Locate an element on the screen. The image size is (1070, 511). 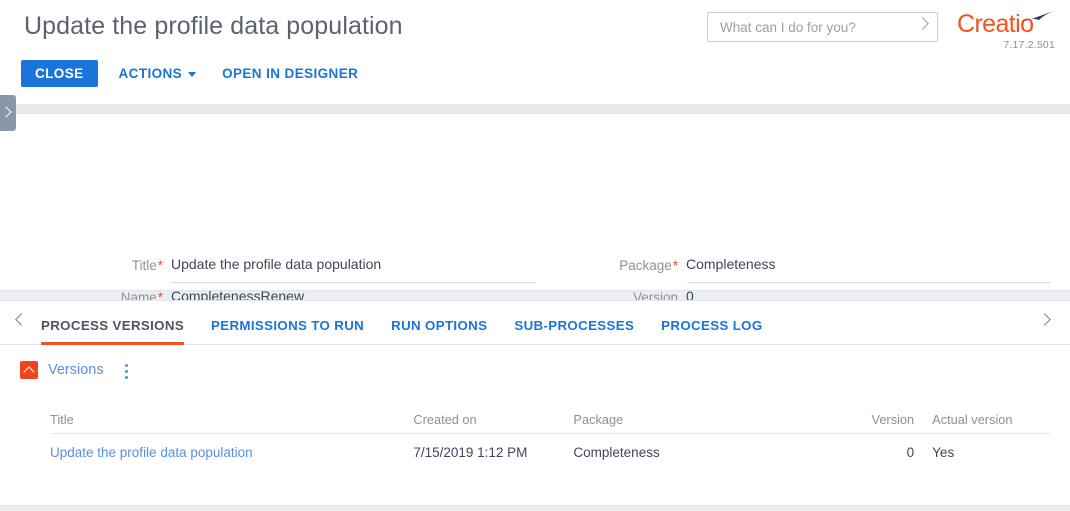
field-package-value: Completeness is located at coordinates (731, 264).